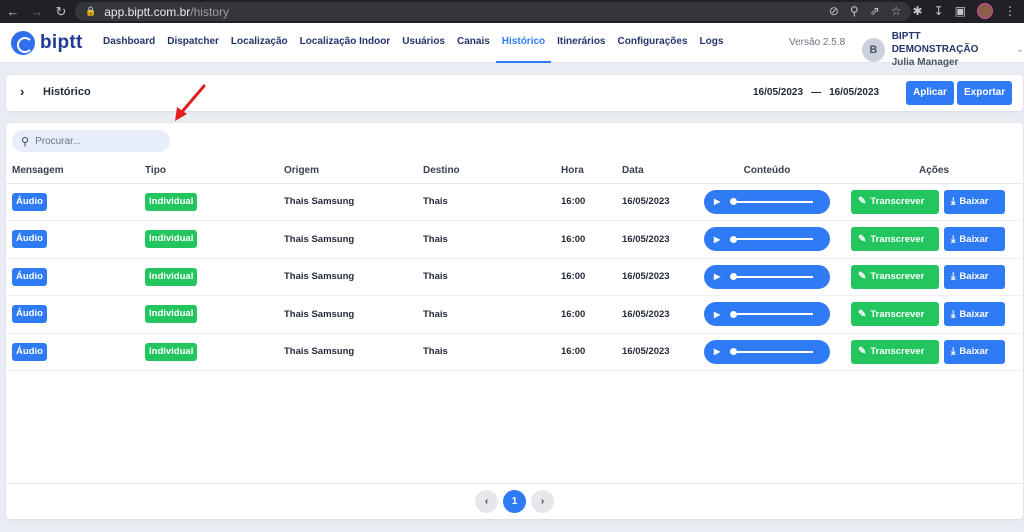  Describe the element at coordinates (712, 43) in the screenshot. I see `menu-item-logs: Logs` at that location.